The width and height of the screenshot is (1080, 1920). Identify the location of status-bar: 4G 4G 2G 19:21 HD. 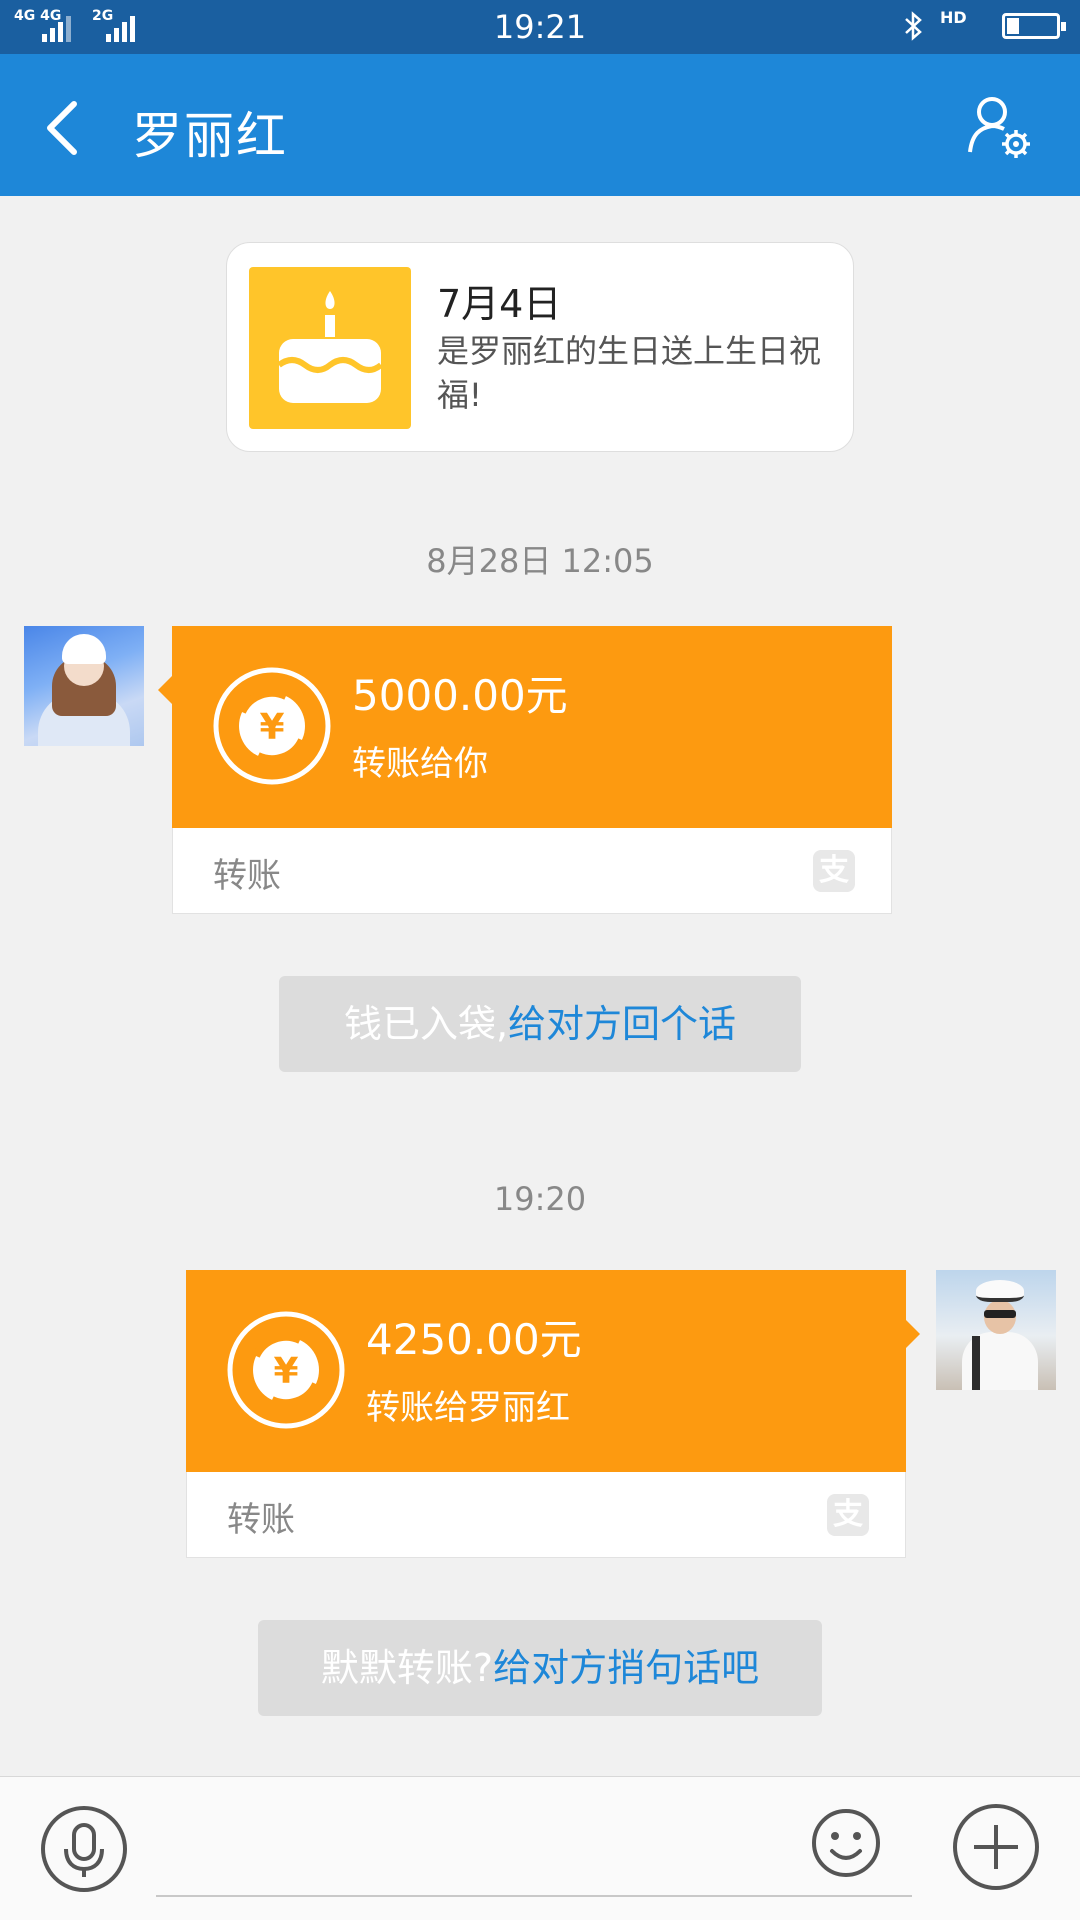
(540, 27).